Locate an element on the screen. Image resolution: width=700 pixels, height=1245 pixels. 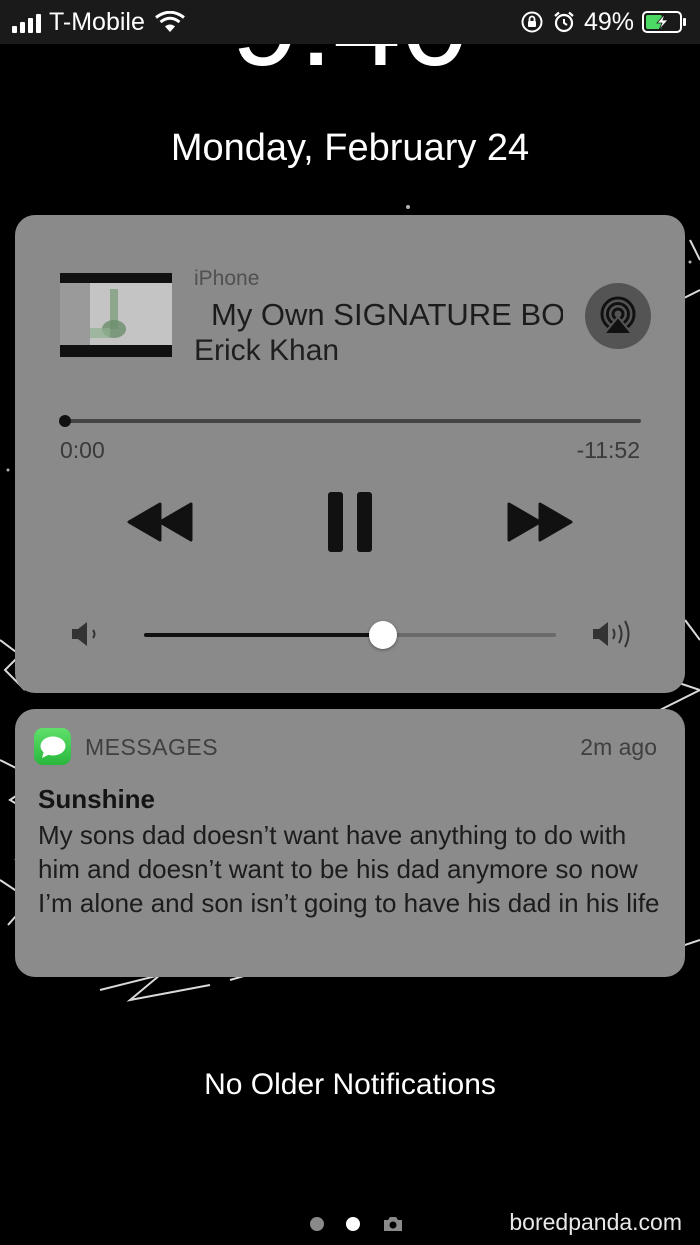
airplay-icon is located at coordinates (618, 315).